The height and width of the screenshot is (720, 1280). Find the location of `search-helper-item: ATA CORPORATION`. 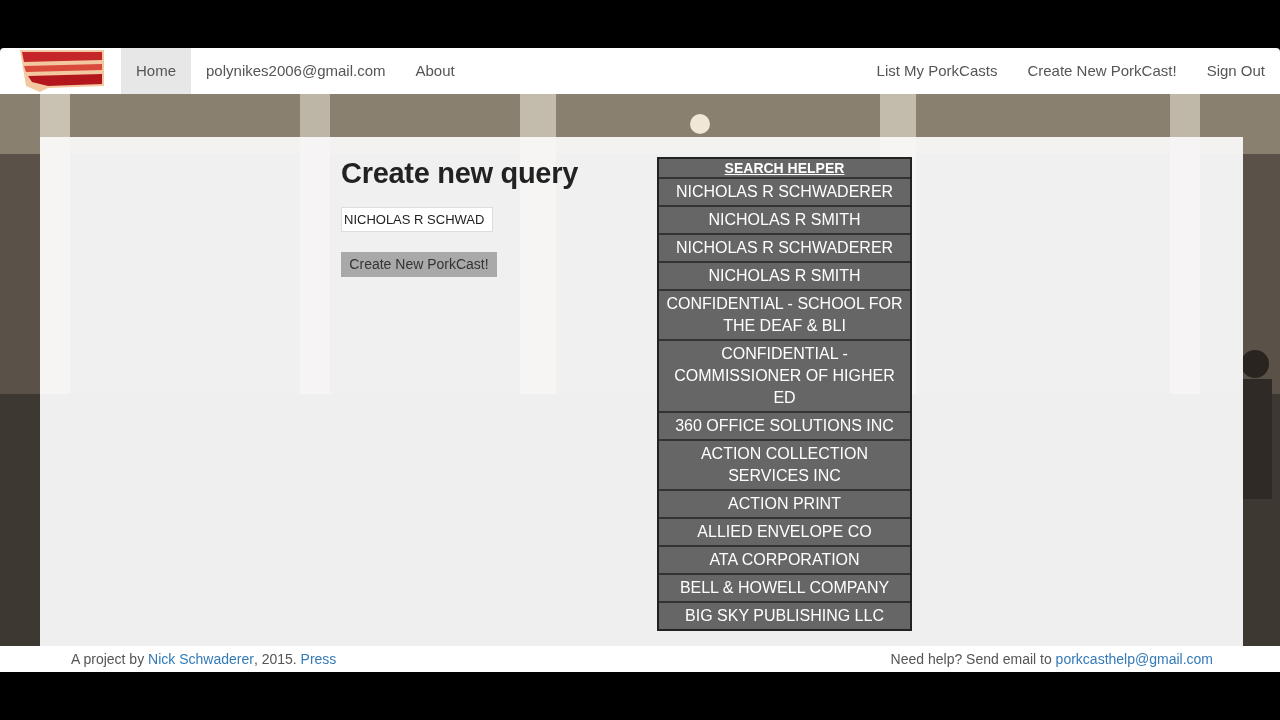

search-helper-item: ATA CORPORATION is located at coordinates (784, 560).